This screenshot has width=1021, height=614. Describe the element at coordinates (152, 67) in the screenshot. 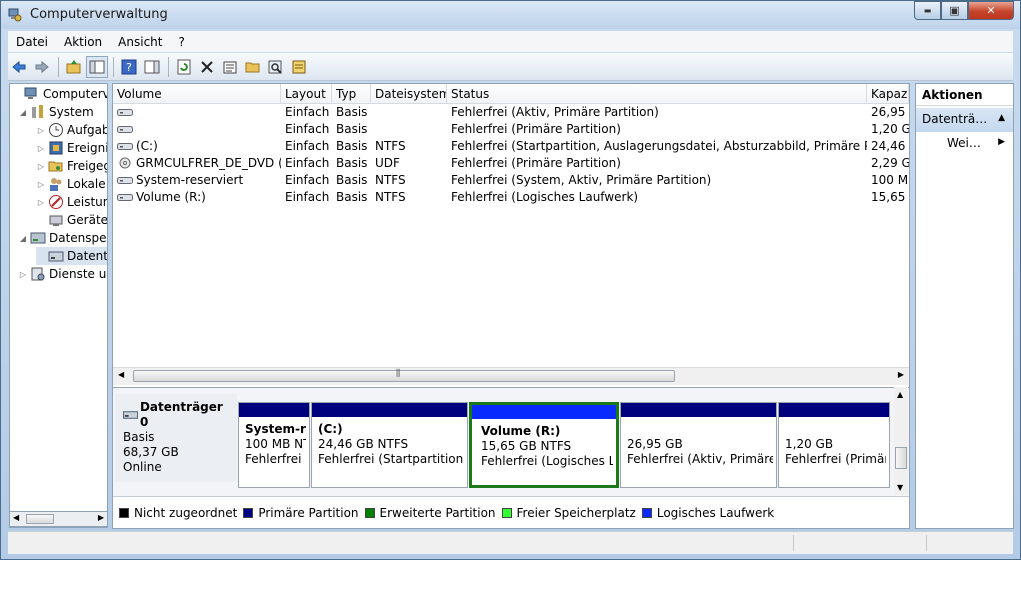

I see `show-hide-action-pane-button` at that location.